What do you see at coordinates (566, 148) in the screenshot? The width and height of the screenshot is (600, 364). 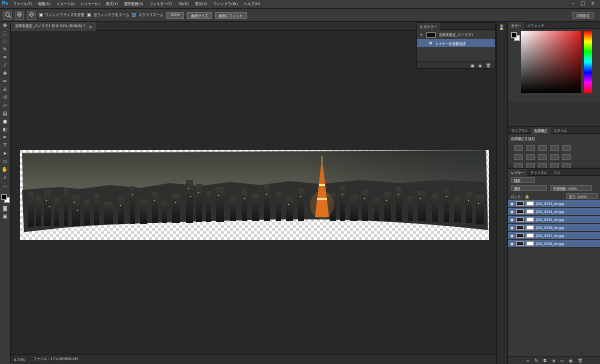 I see `vibrance-icon` at bounding box center [566, 148].